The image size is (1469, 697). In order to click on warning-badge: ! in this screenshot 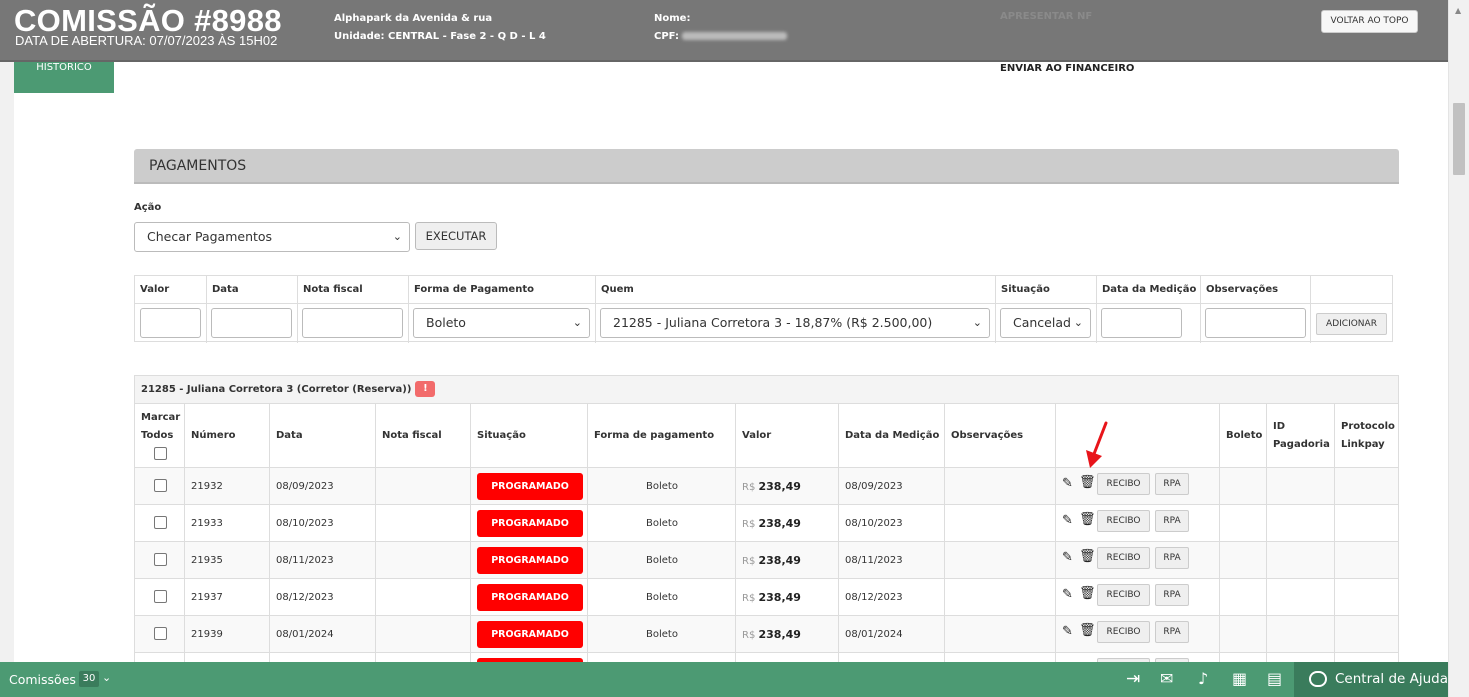, I will do `click(425, 389)`.